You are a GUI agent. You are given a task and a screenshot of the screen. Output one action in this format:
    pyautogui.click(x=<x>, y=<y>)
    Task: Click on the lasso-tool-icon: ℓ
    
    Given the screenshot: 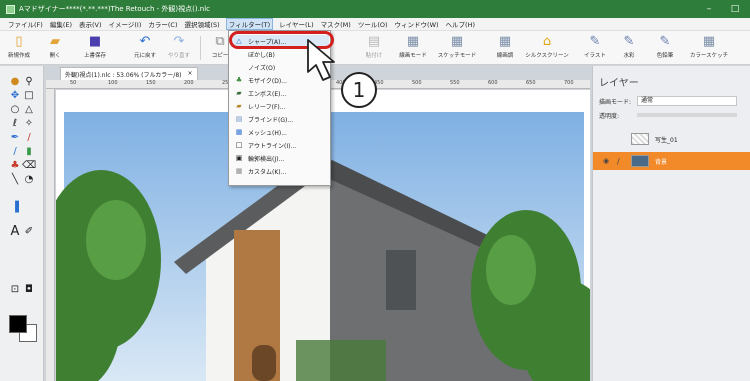 What is the action you would take?
    pyautogui.click(x=15, y=124)
    